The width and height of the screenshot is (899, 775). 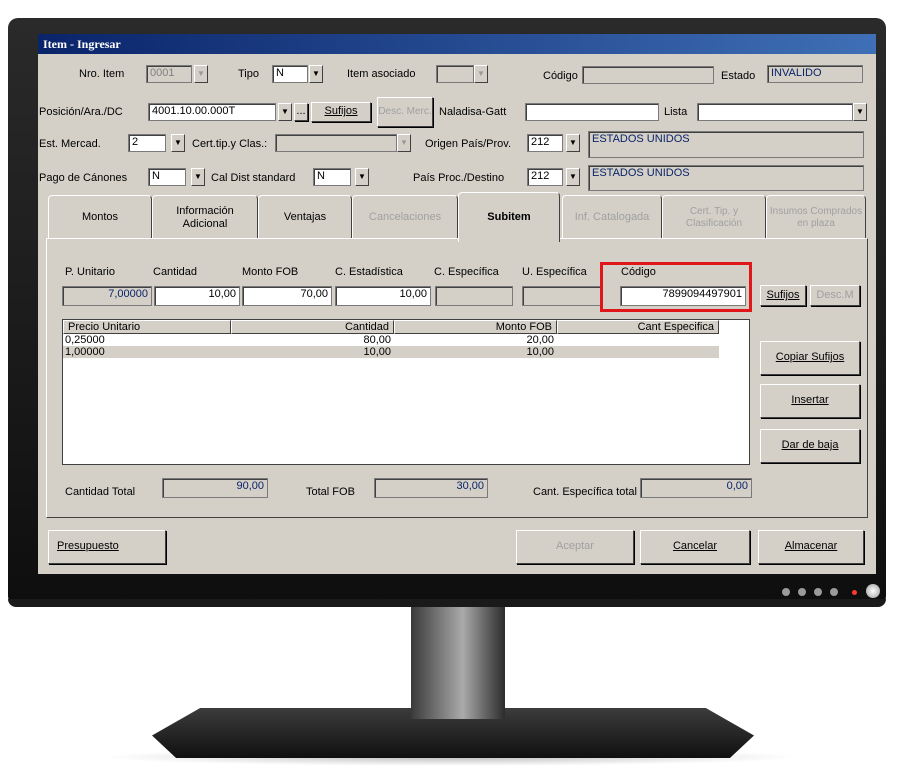 I want to click on table-cell: 20,00, so click(x=540, y=340).